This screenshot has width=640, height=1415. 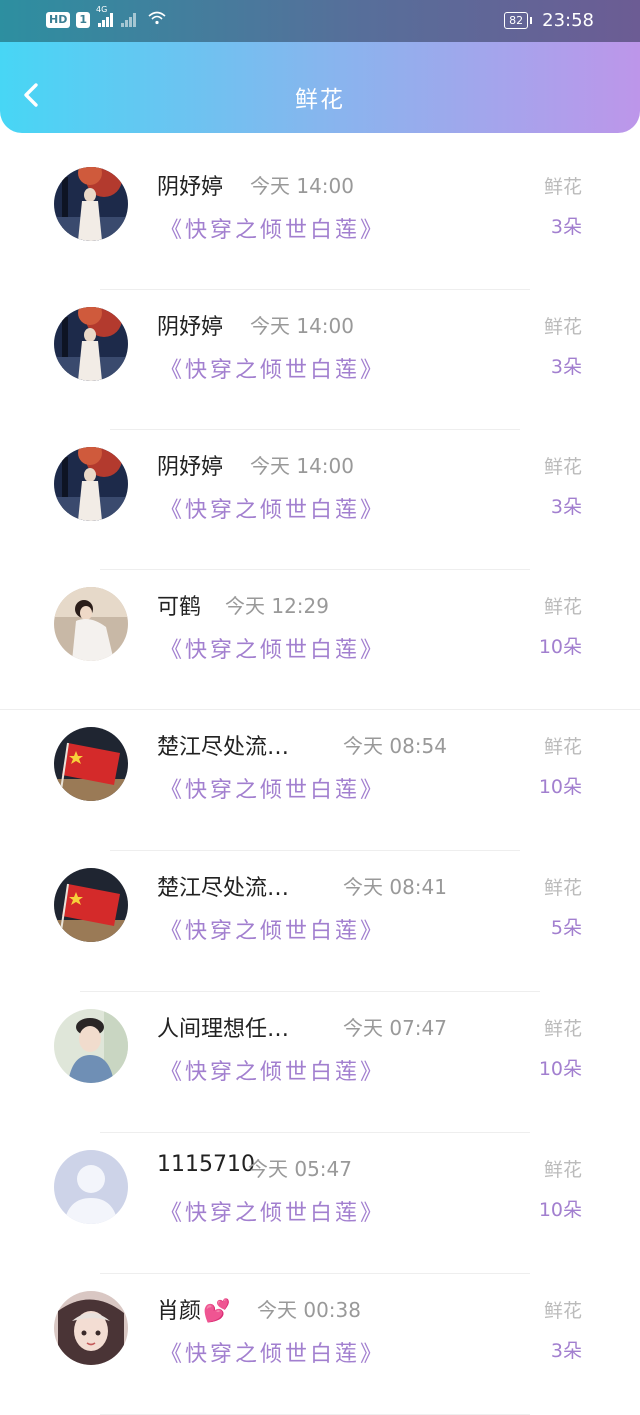 What do you see at coordinates (157, 20) in the screenshot?
I see `wifi-icon` at bounding box center [157, 20].